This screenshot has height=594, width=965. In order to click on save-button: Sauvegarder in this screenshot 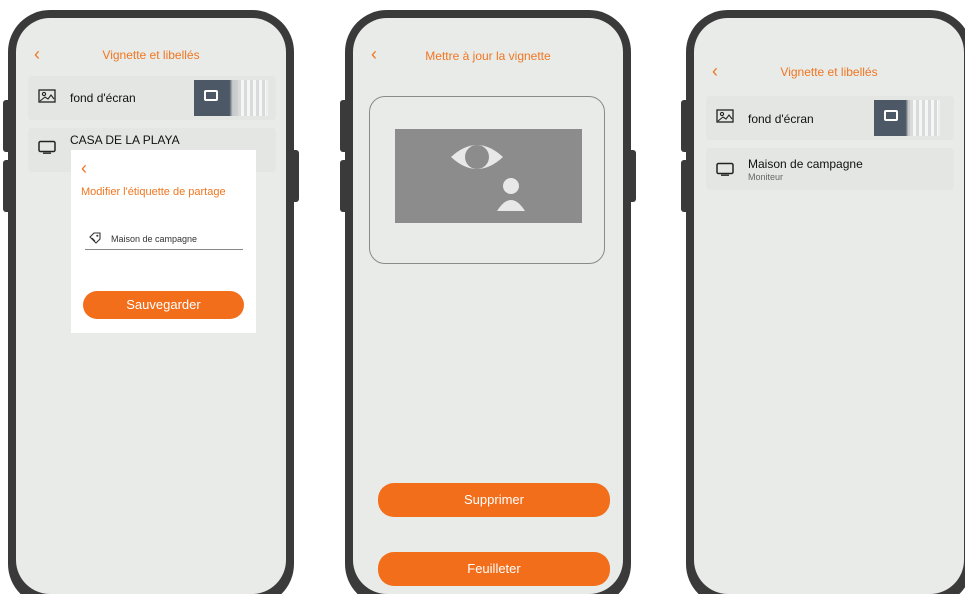, I will do `click(163, 305)`.